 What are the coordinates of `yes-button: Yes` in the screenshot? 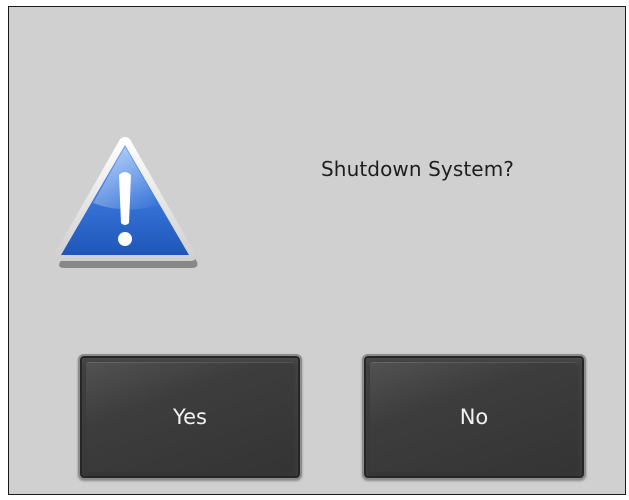 It's located at (190, 417).